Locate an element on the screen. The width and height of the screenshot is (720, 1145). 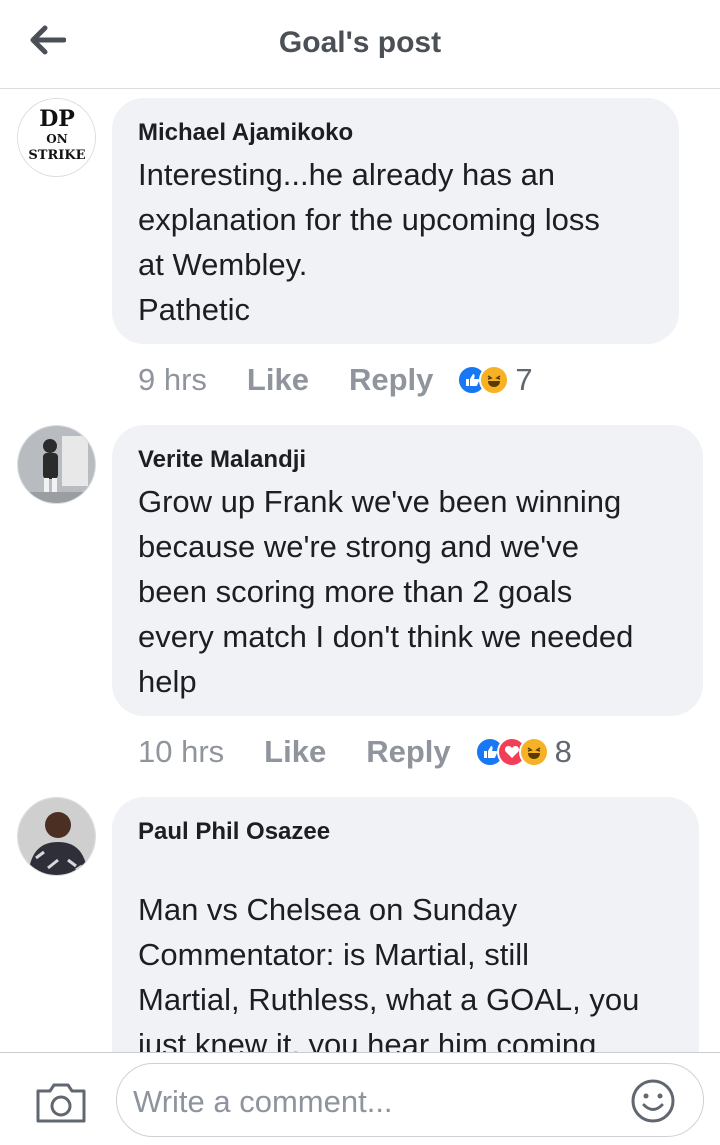
comment-actions: 9 hrs Like Reply 7 is located at coordinates (335, 380).